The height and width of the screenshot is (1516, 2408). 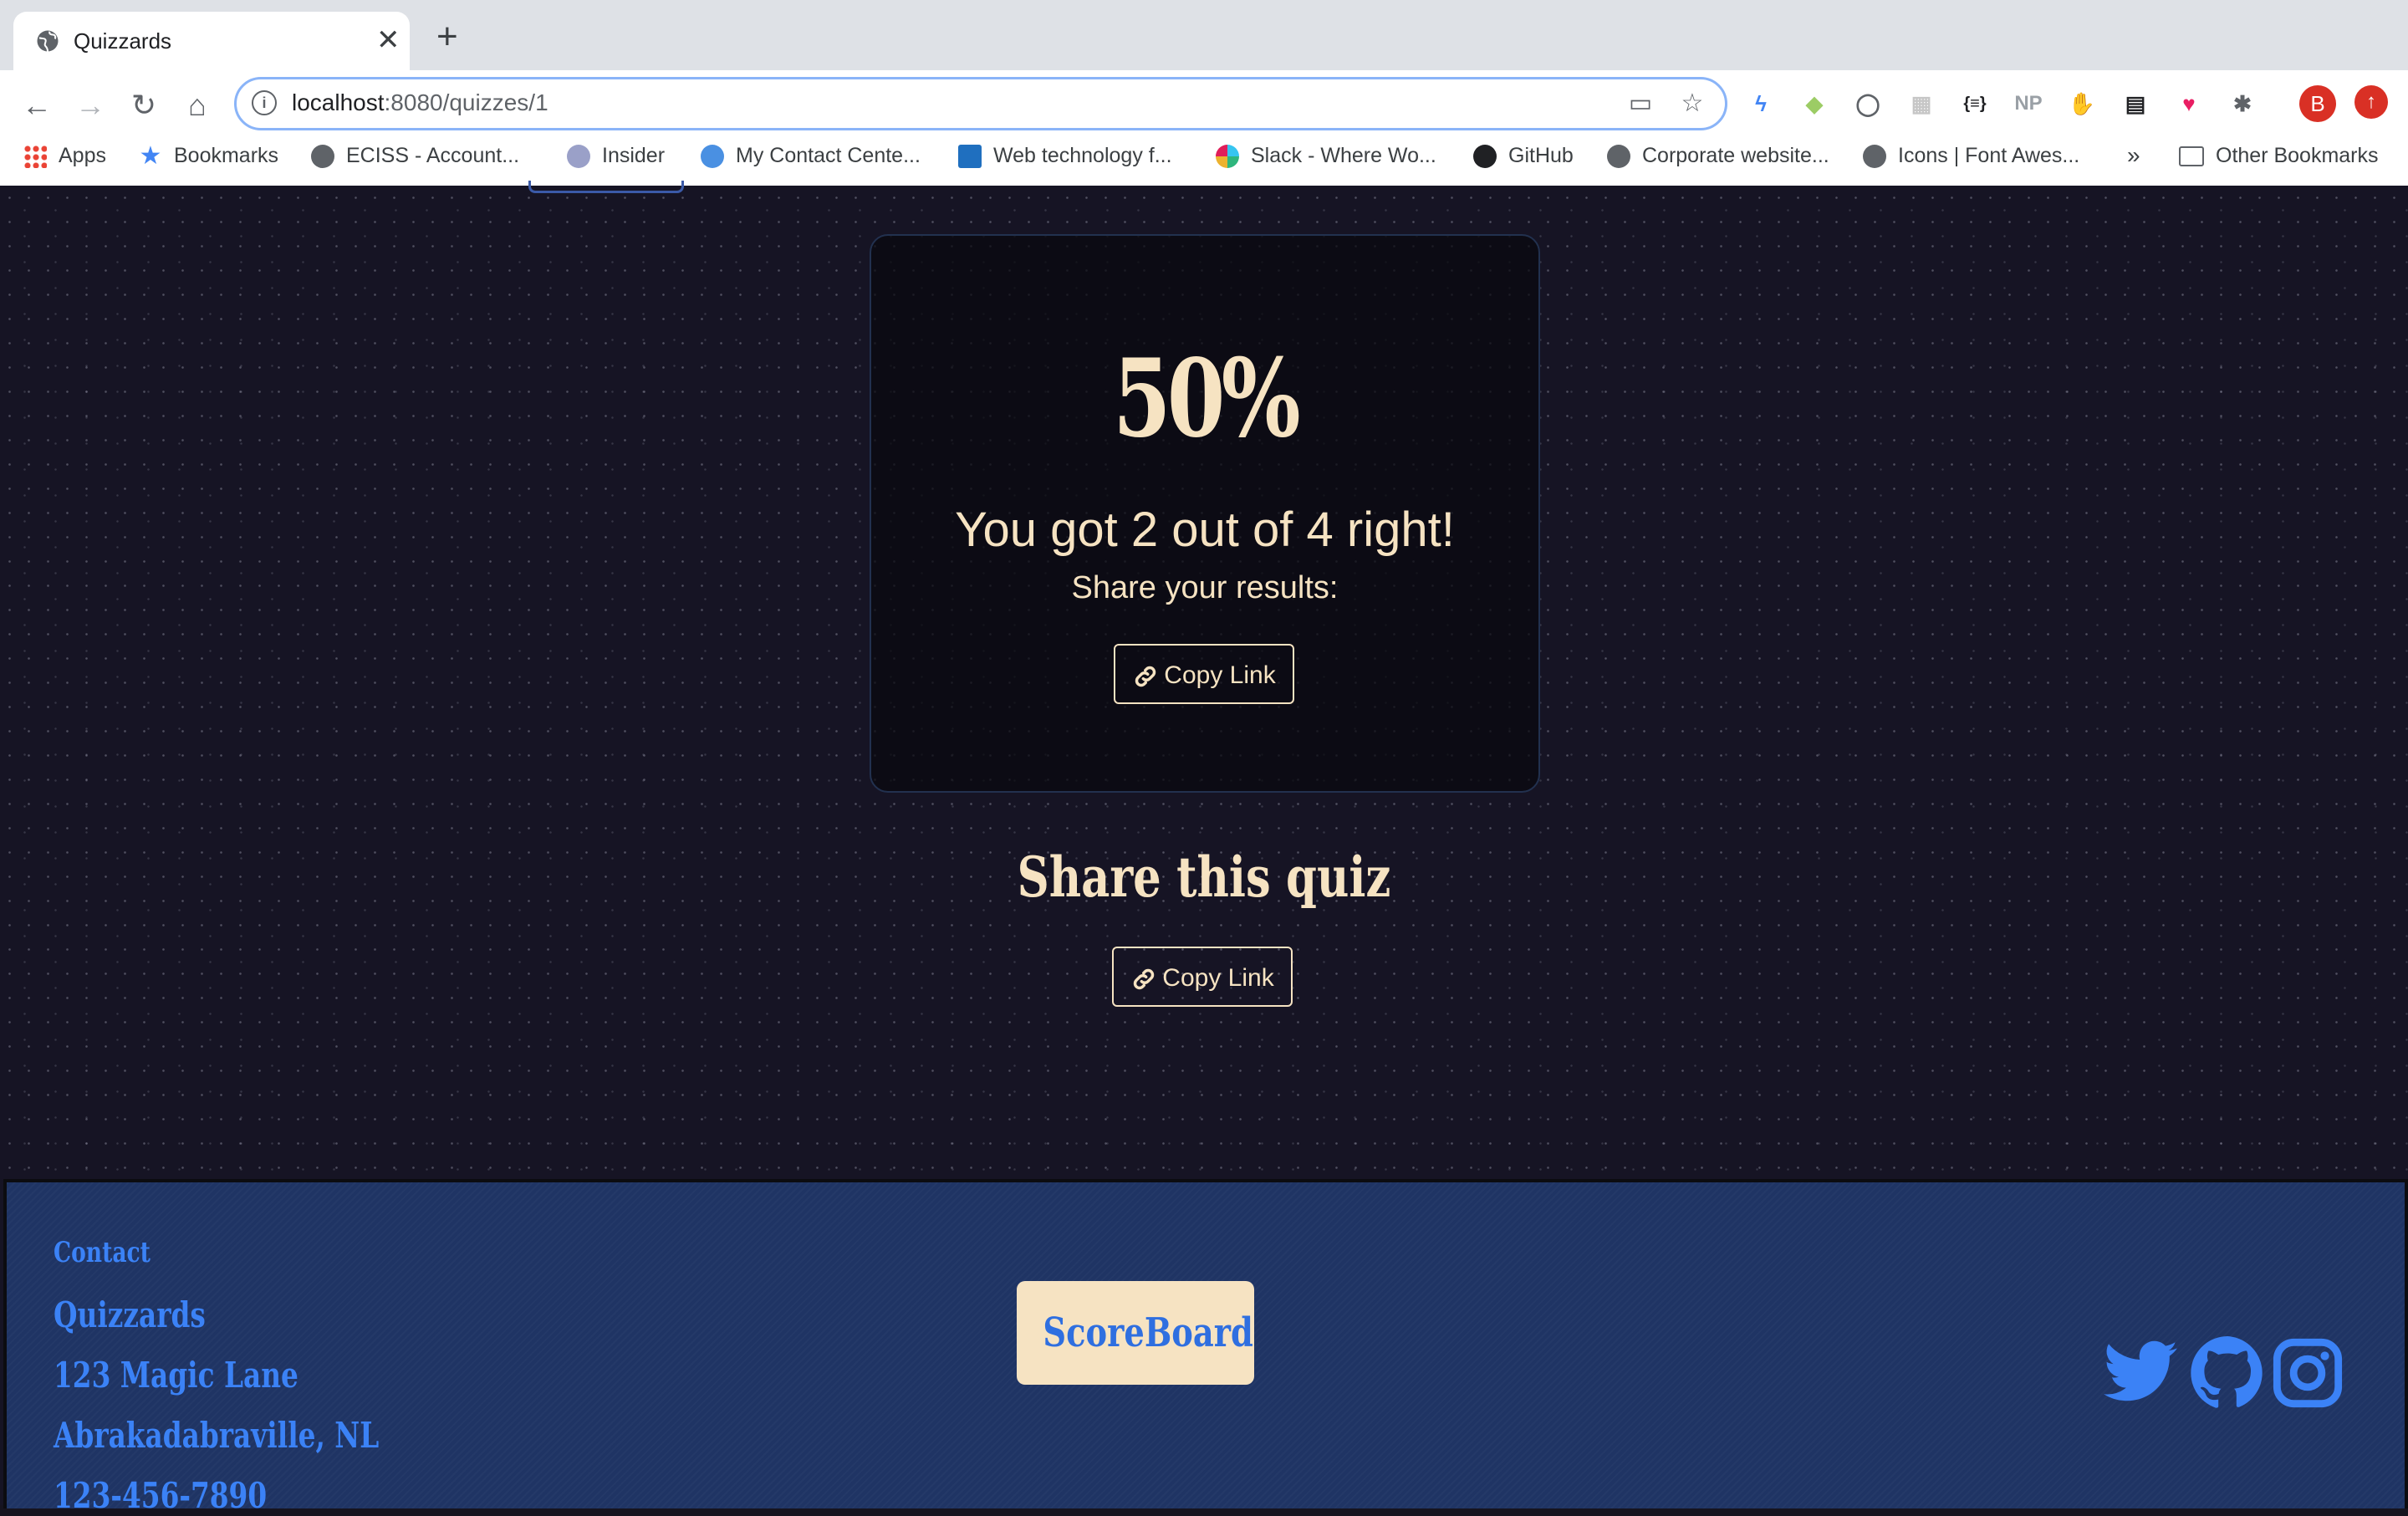 What do you see at coordinates (2140, 1373) in the screenshot?
I see `twitter-icon` at bounding box center [2140, 1373].